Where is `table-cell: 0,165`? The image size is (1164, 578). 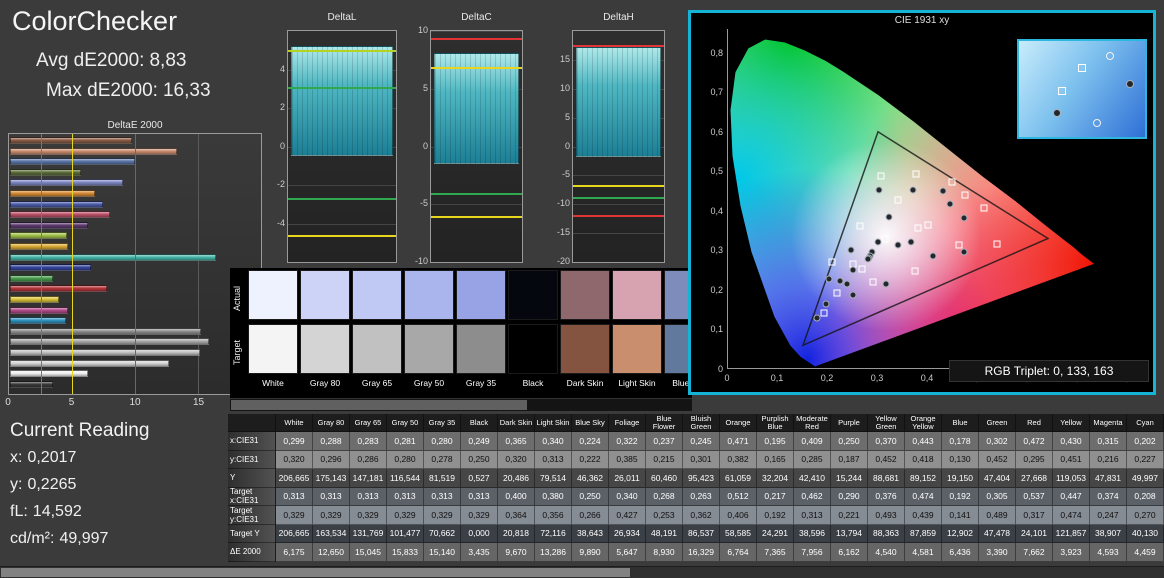 table-cell: 0,165 is located at coordinates (775, 459).